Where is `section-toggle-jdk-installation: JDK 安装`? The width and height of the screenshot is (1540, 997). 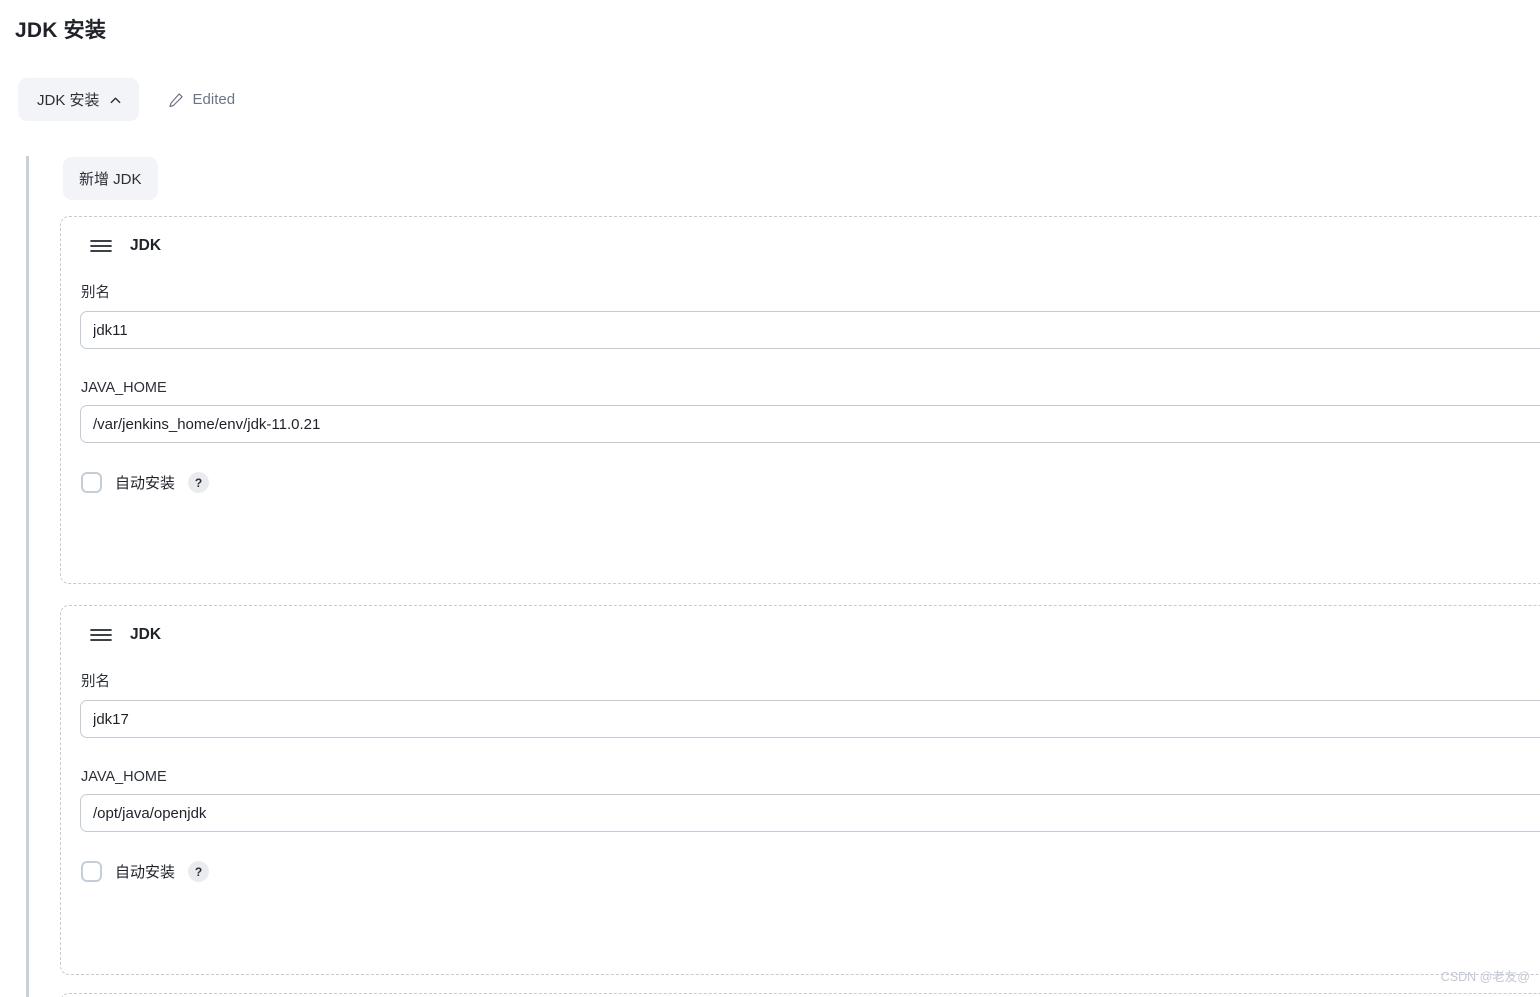
section-toggle-jdk-installation: JDK 安装 is located at coordinates (78, 99).